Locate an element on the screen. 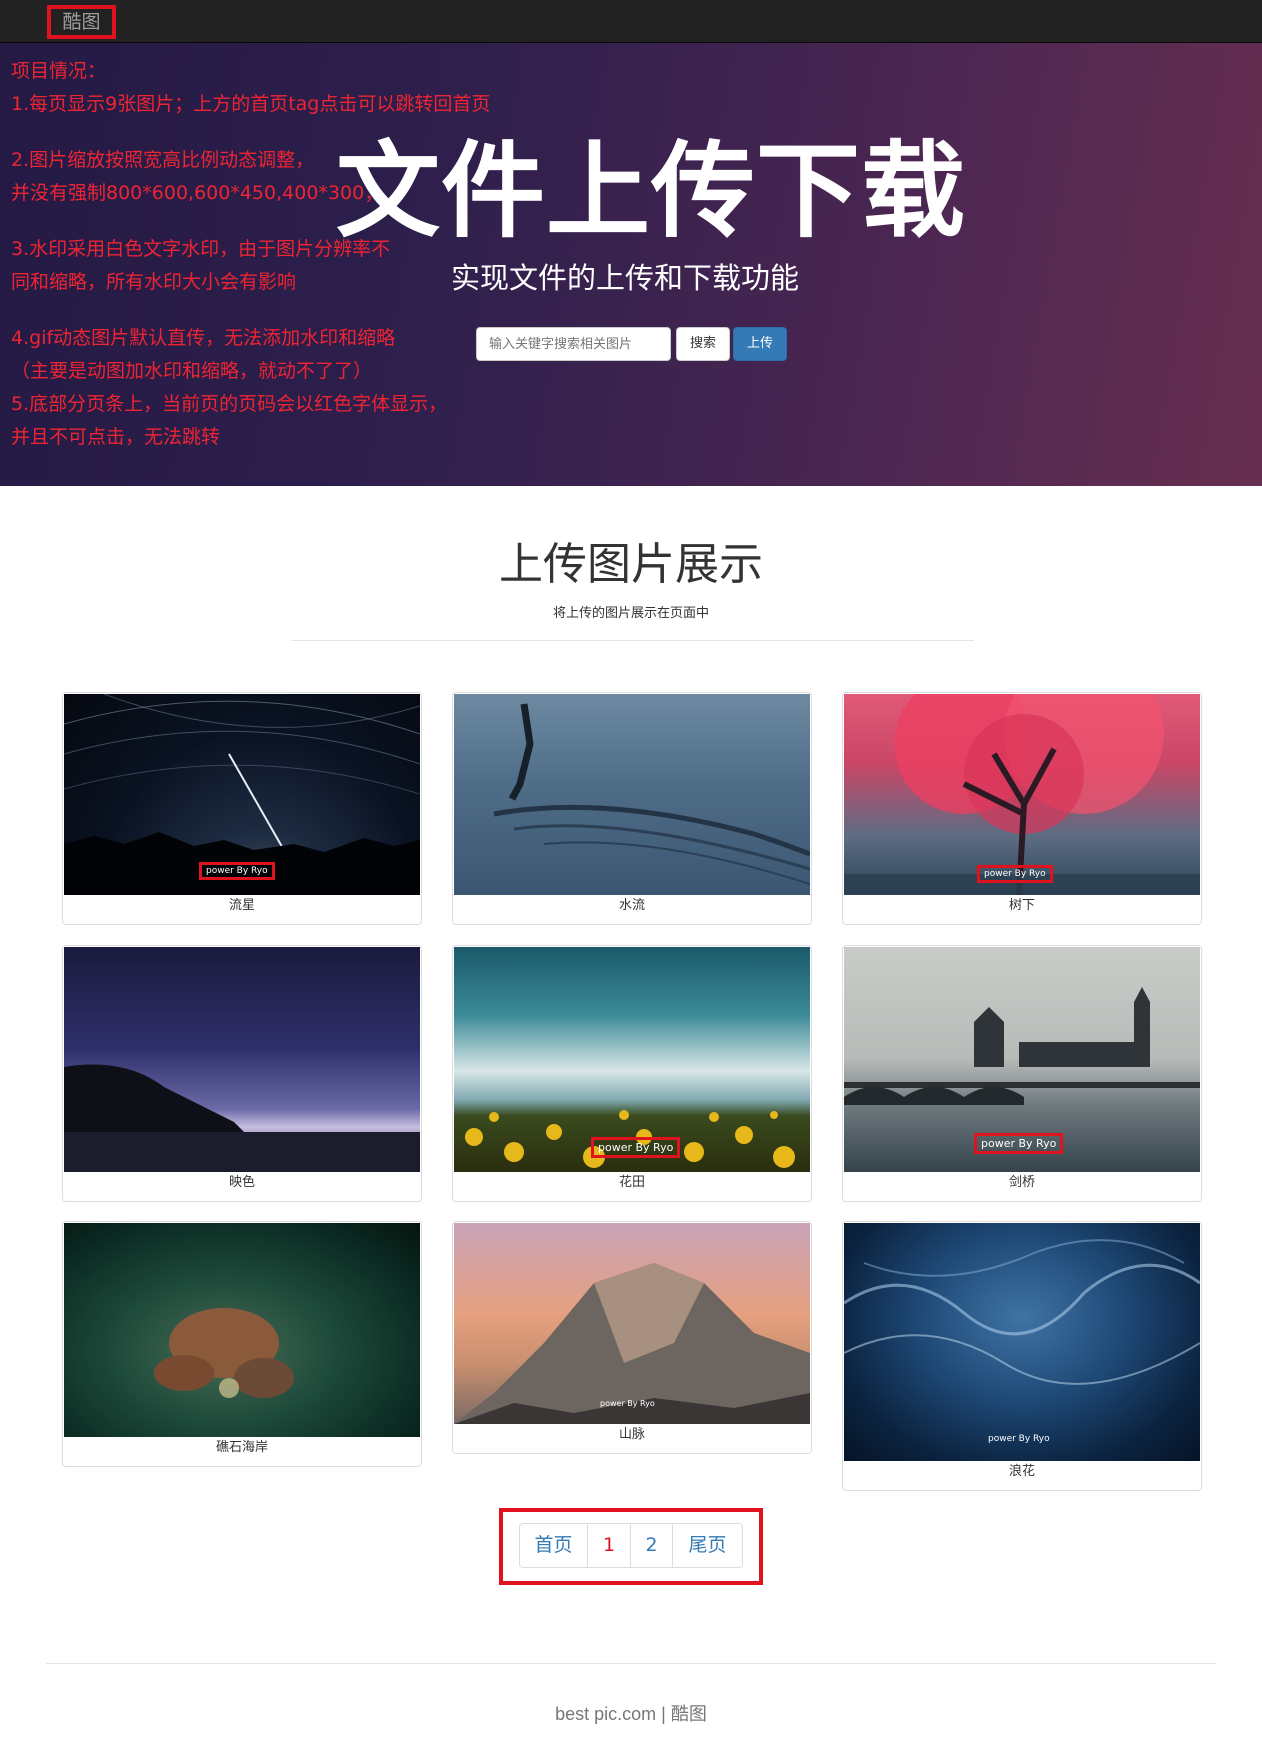 The width and height of the screenshot is (1262, 1762). gallery-image-sunflower-field: power By Ryo is located at coordinates (632, 1059).